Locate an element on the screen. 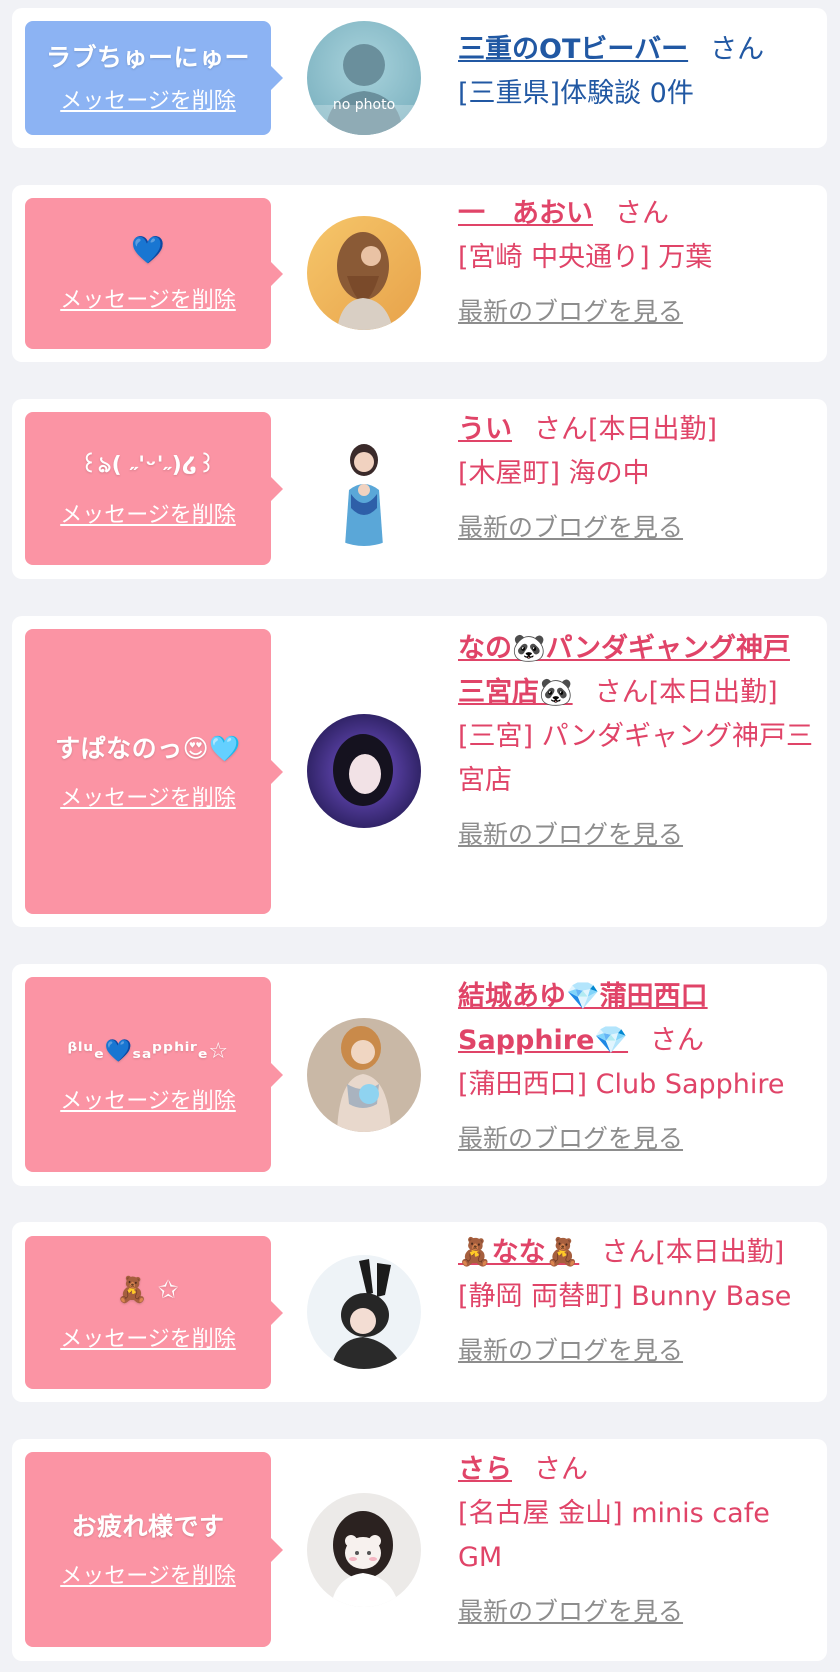 This screenshot has height=1672, width=840. woman-idol-costume-photo is located at coordinates (364, 489).